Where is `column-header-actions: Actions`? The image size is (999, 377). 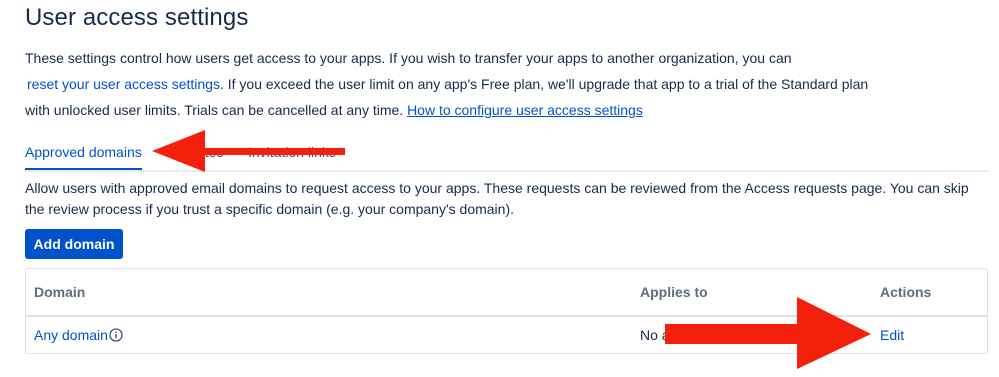
column-header-actions: Actions is located at coordinates (906, 292).